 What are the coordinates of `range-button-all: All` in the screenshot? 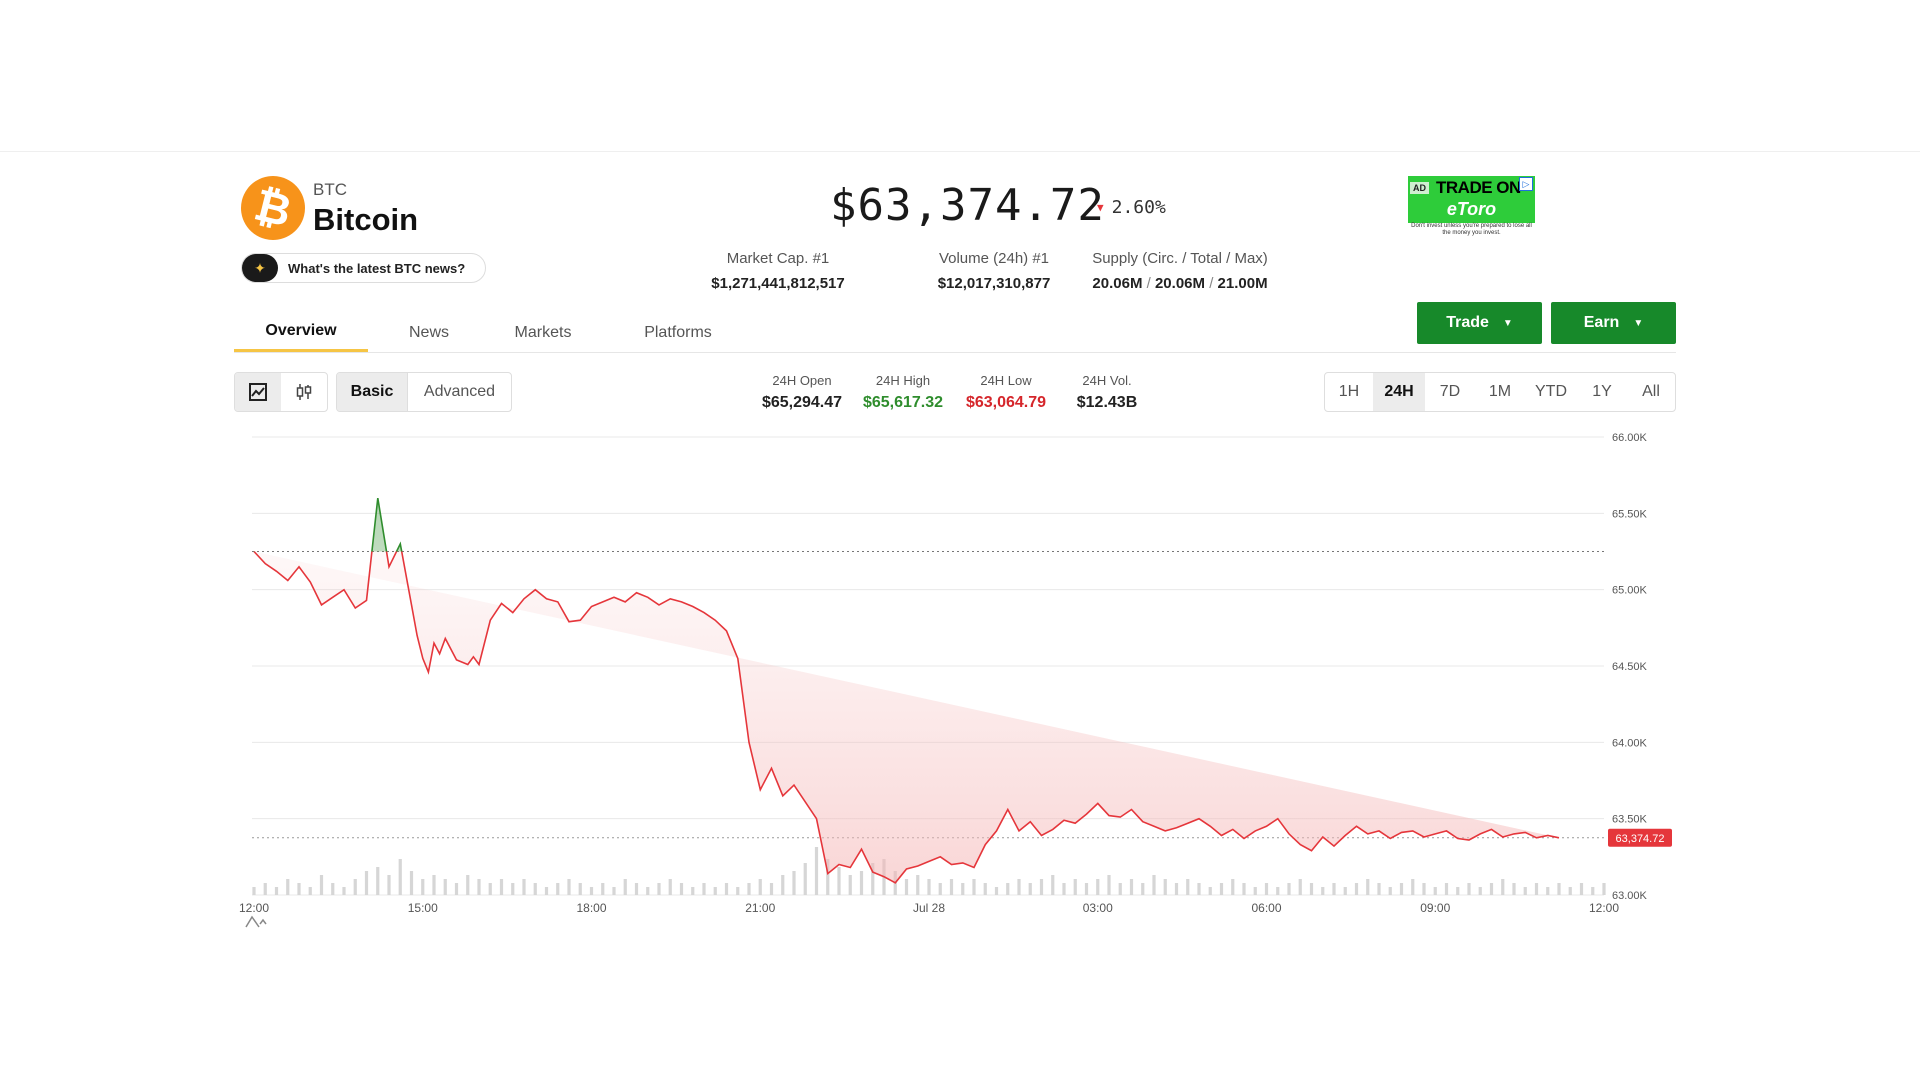 It's located at (1651, 392).